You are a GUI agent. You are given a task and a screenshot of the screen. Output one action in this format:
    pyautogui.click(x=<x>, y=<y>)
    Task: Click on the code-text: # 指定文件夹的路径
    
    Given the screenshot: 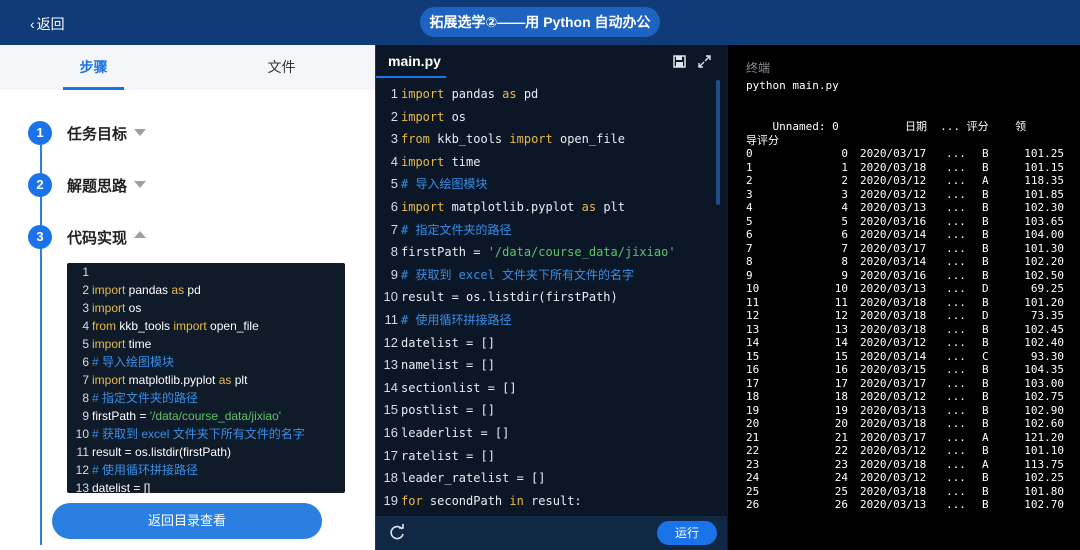 What is the action you would take?
    pyautogui.click(x=456, y=229)
    